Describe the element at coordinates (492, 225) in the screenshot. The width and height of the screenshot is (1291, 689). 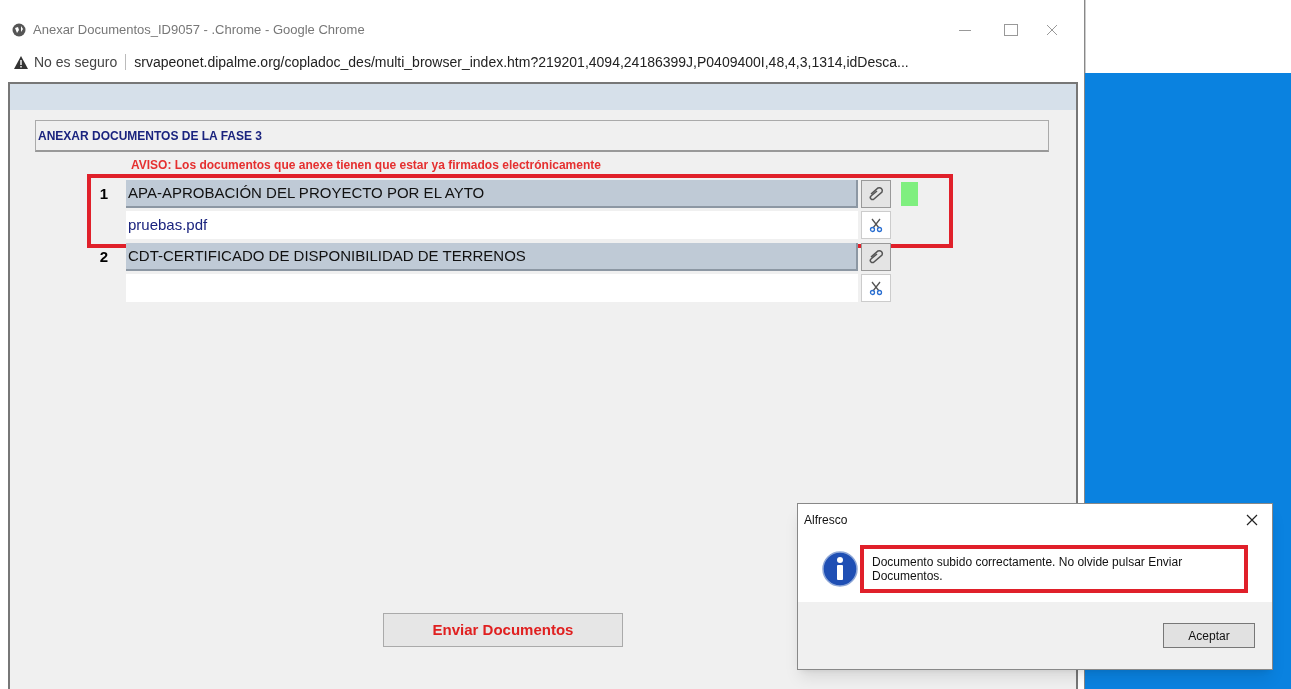
I see `file-field: pruebas.pdf` at that location.